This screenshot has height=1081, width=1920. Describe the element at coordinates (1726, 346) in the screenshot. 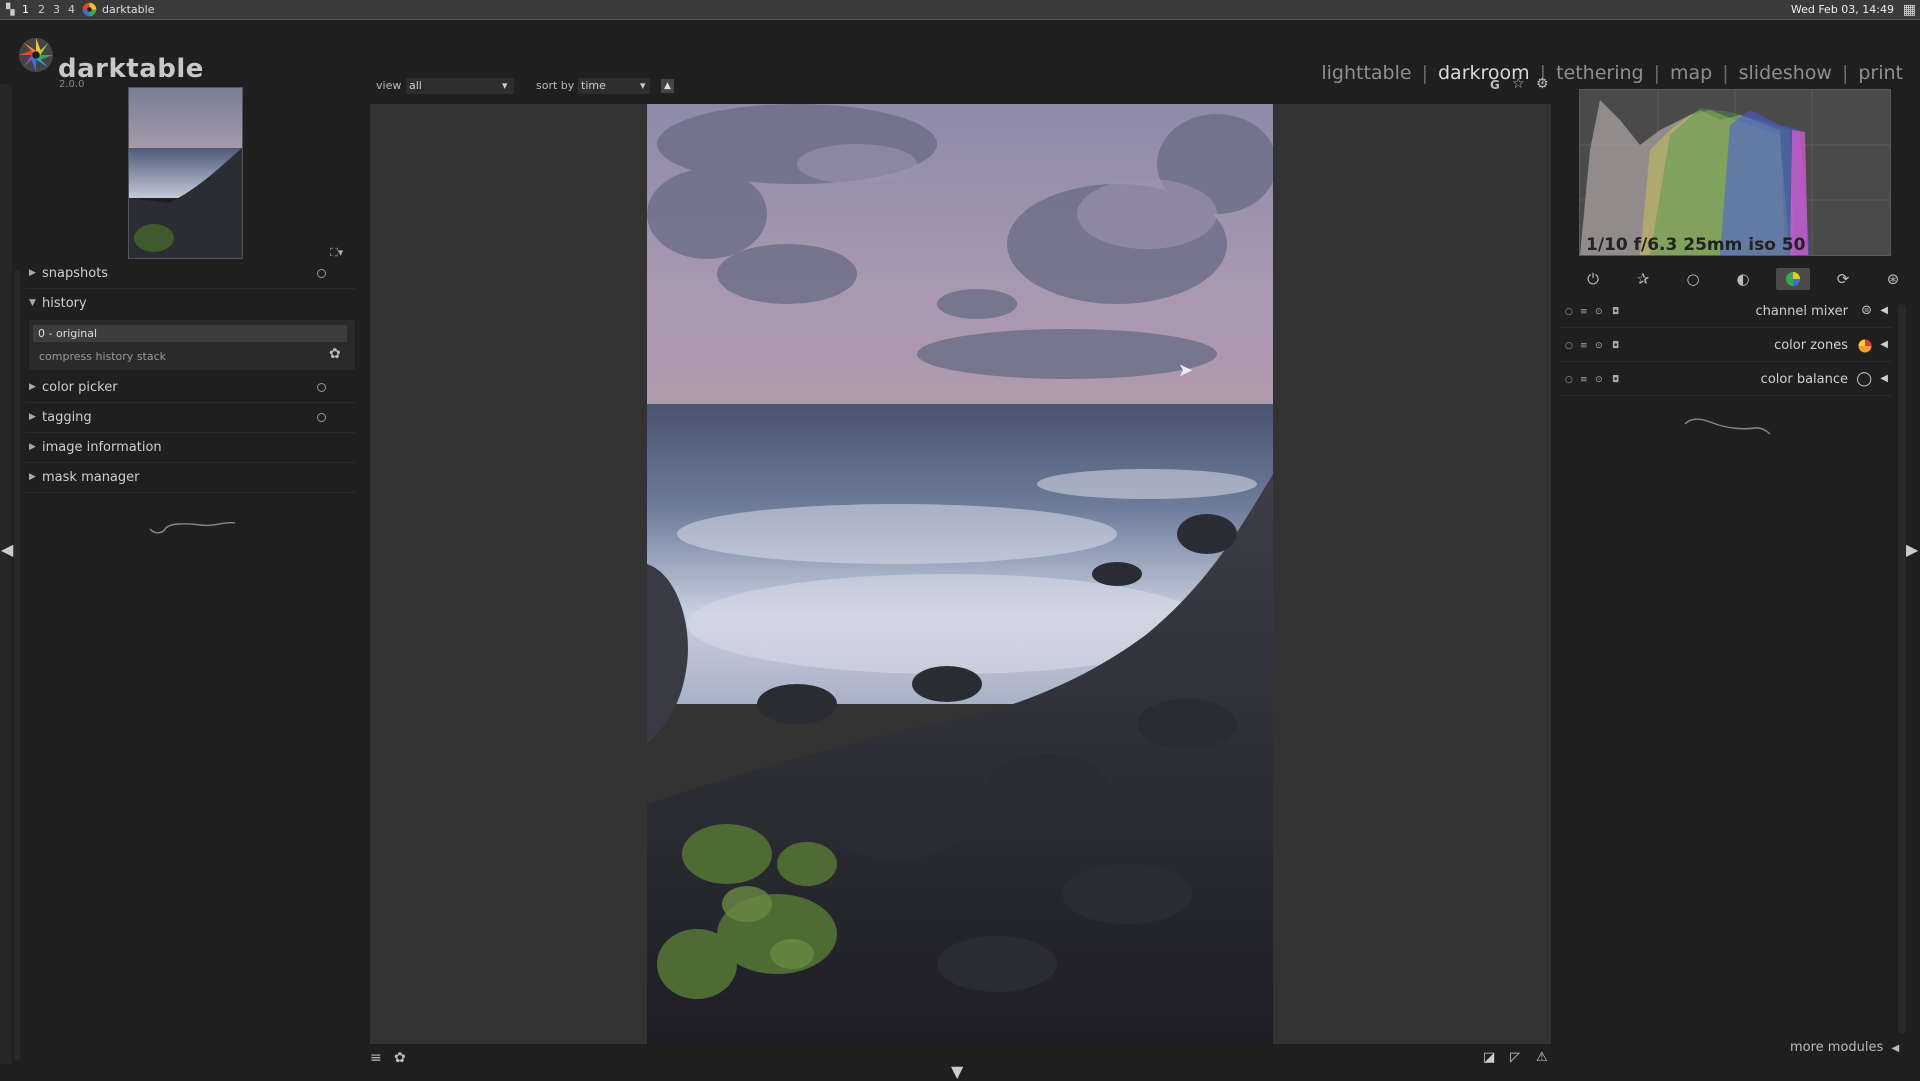

I see `module-color-zones: ○ ≡ ⊙ ◘ color zones ◀` at that location.